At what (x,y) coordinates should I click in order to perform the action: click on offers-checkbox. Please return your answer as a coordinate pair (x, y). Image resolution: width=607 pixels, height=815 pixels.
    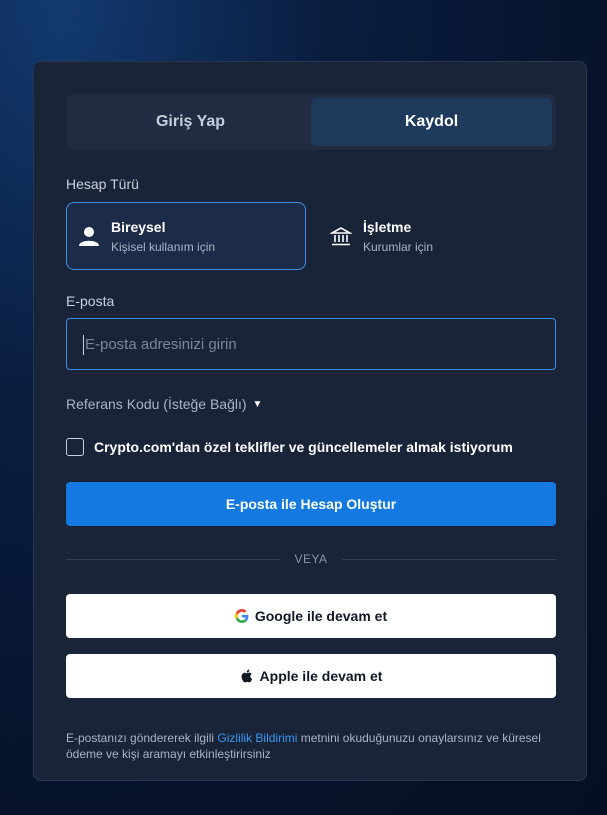
    Looking at the image, I should click on (75, 447).